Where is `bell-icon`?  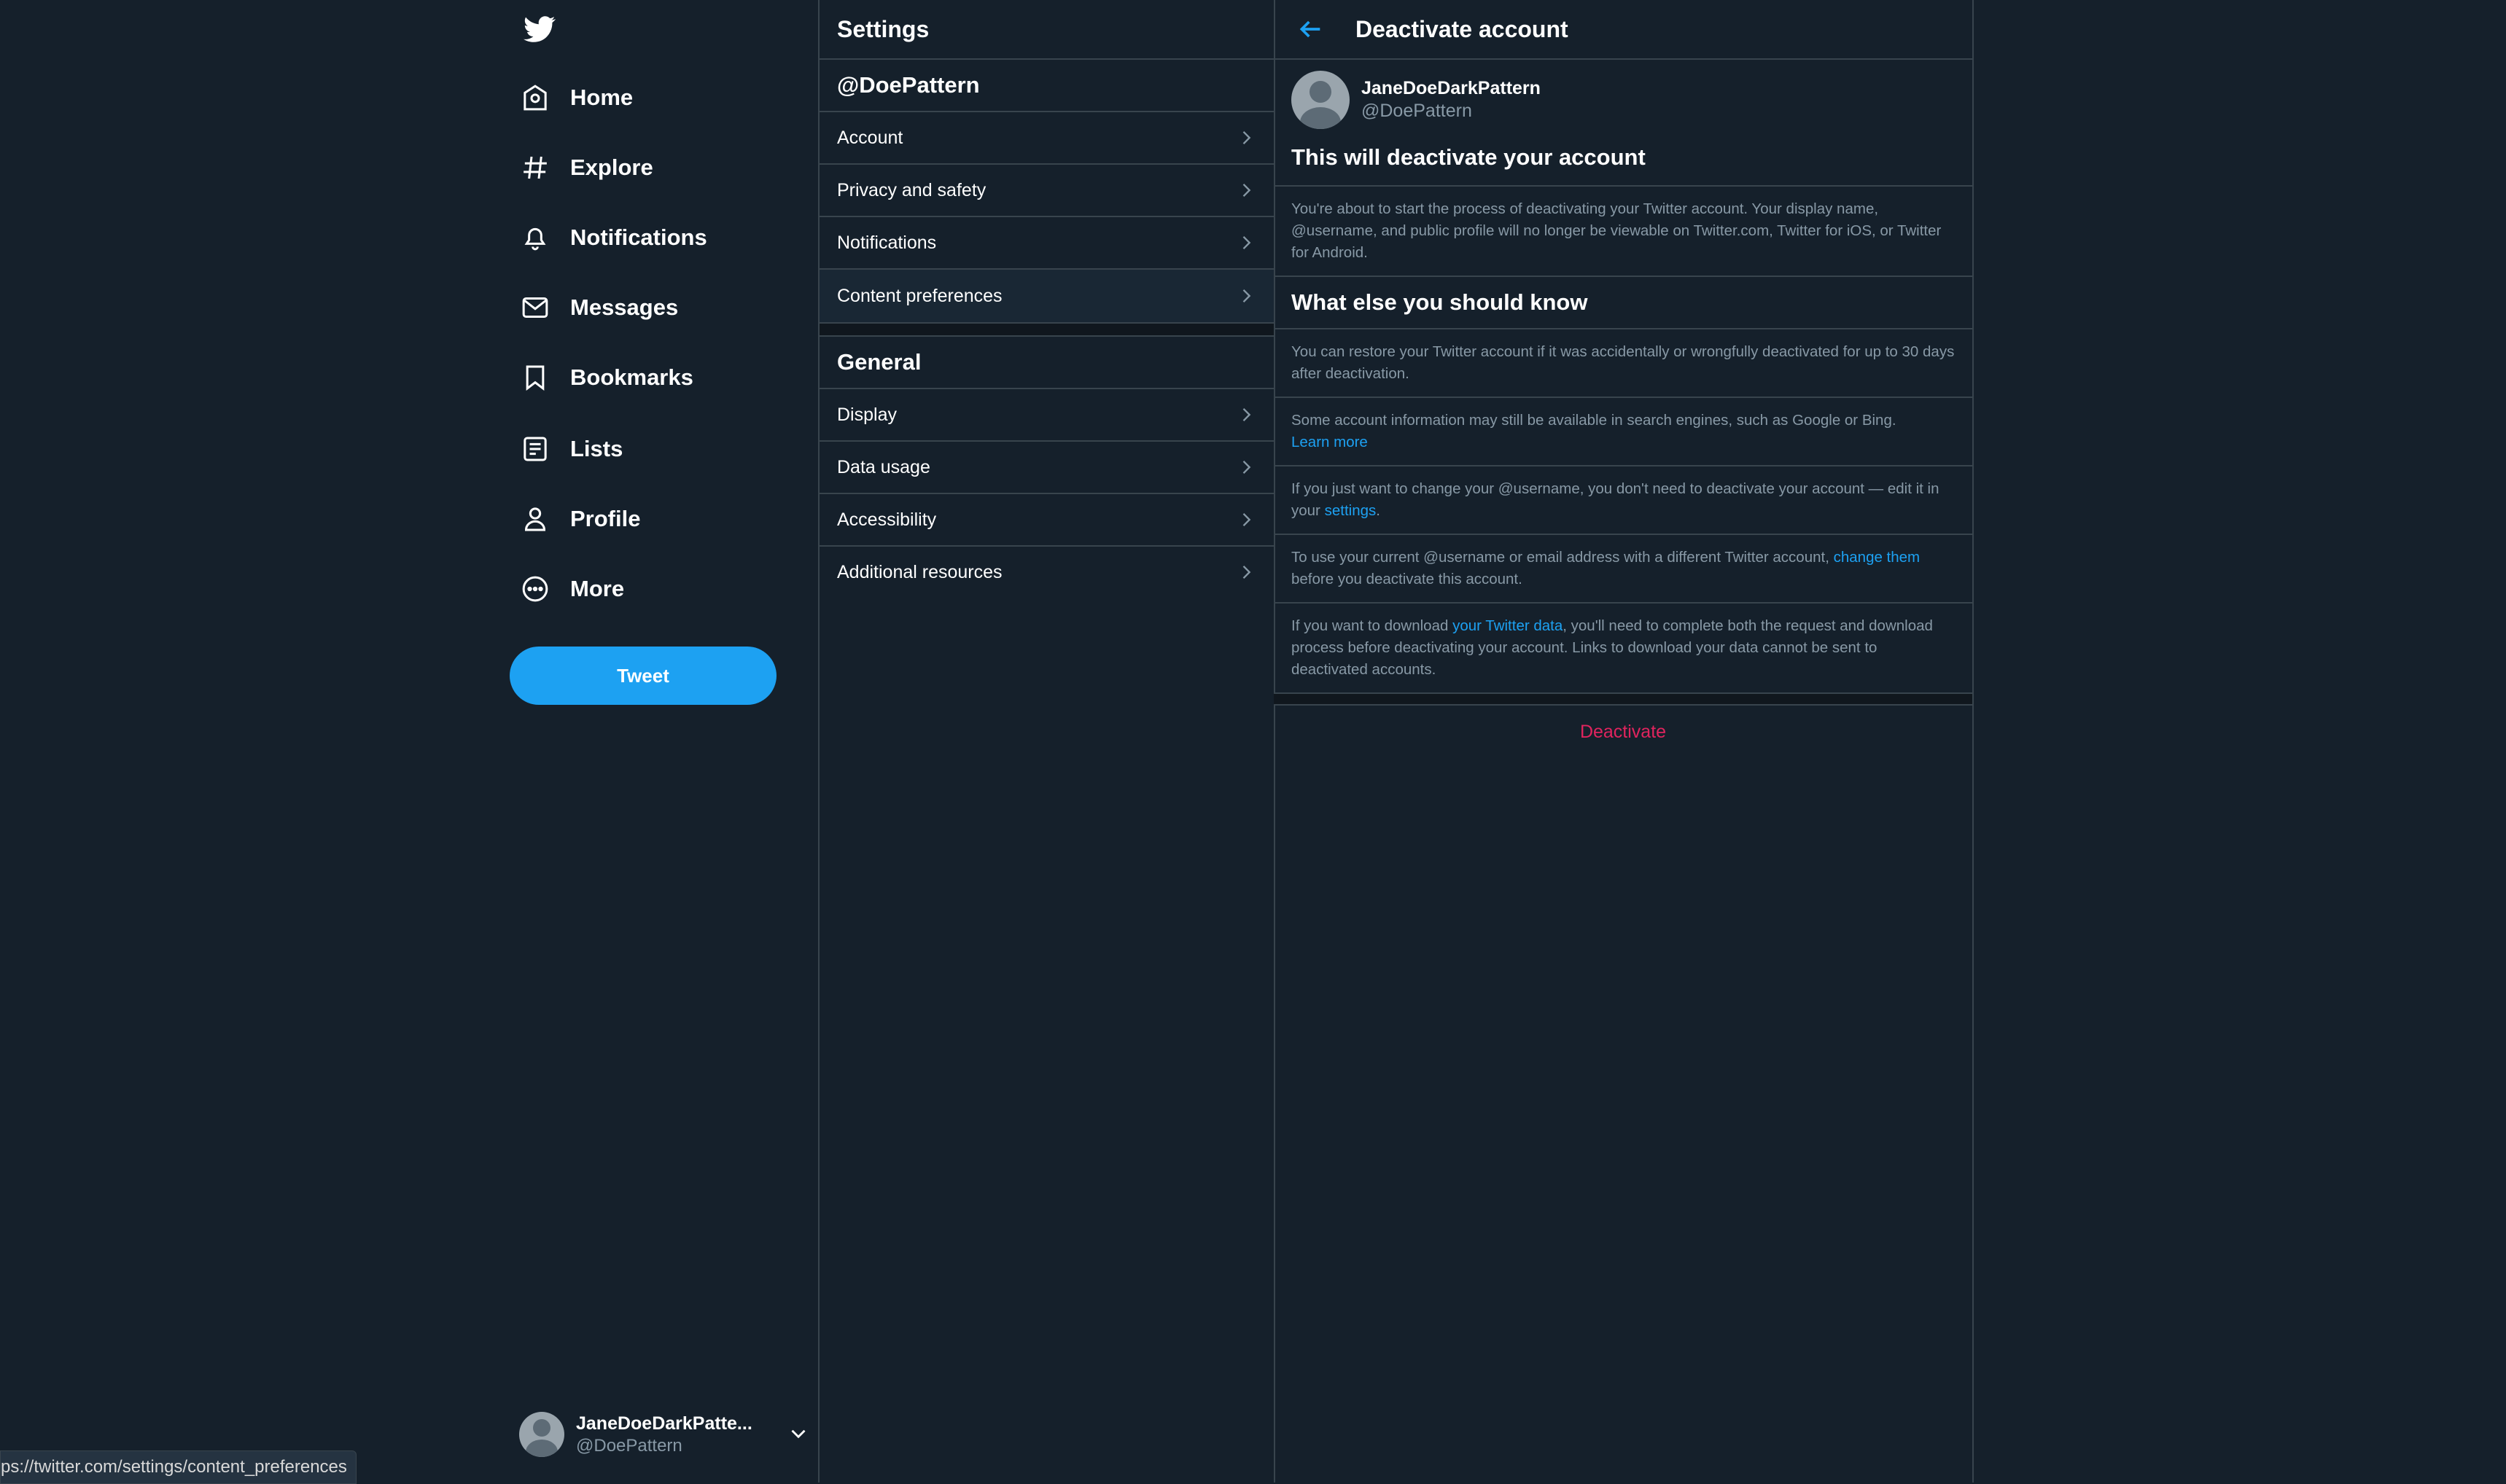 bell-icon is located at coordinates (535, 238).